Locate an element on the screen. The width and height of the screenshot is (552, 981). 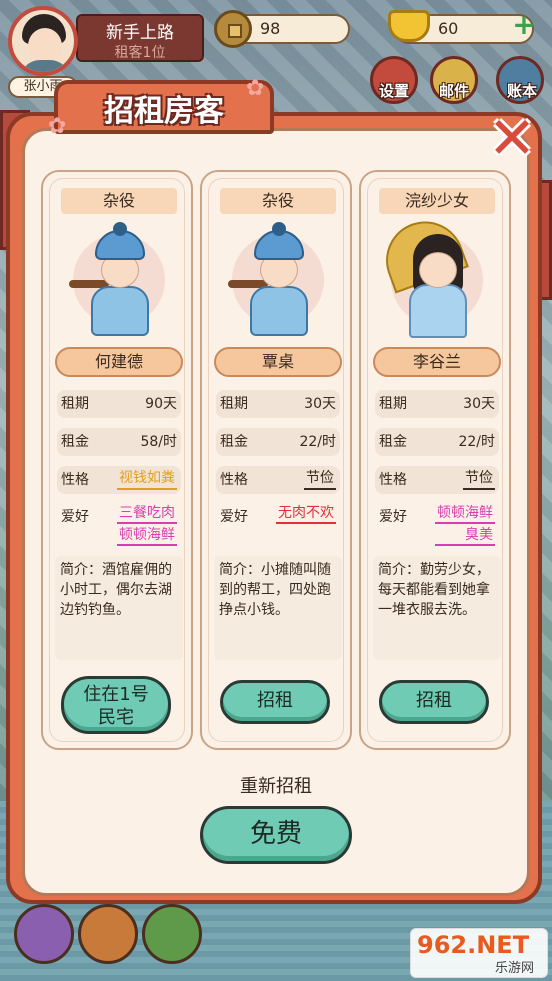
tenant-status: 租客1位 is located at coordinates (140, 53).